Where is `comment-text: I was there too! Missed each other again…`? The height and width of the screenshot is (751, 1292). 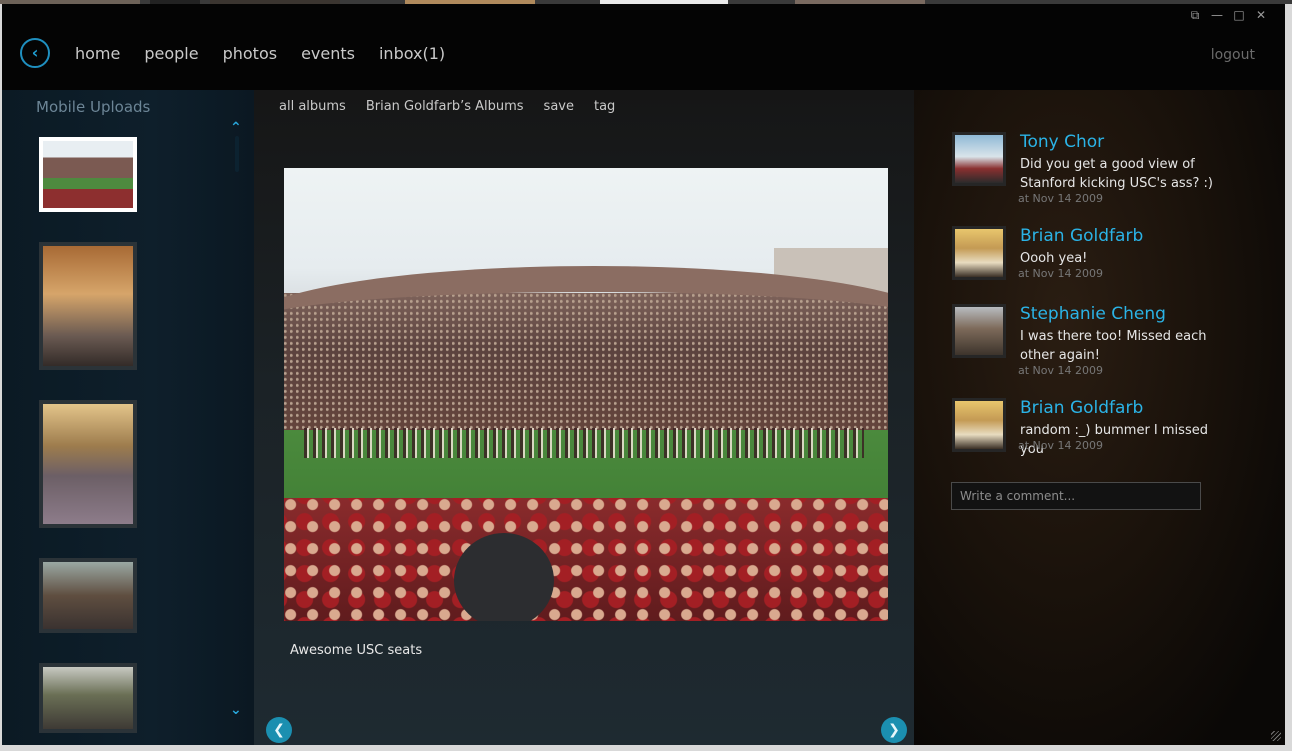
comment-text: I was there too! Missed each other again… is located at coordinates (1113, 346).